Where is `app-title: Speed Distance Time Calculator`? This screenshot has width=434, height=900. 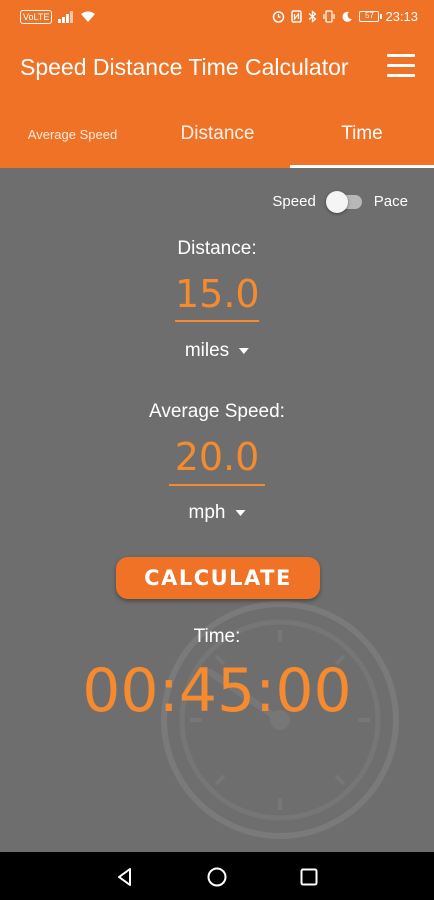
app-title: Speed Distance Time Calculator is located at coordinates (184, 67).